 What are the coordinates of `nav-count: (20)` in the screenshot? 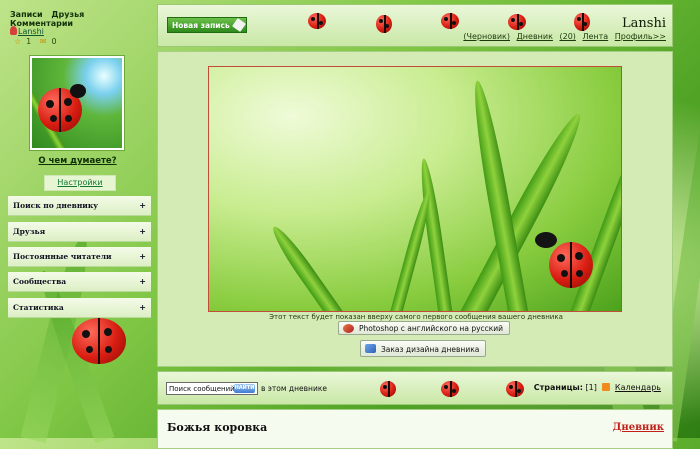 It's located at (567, 36).